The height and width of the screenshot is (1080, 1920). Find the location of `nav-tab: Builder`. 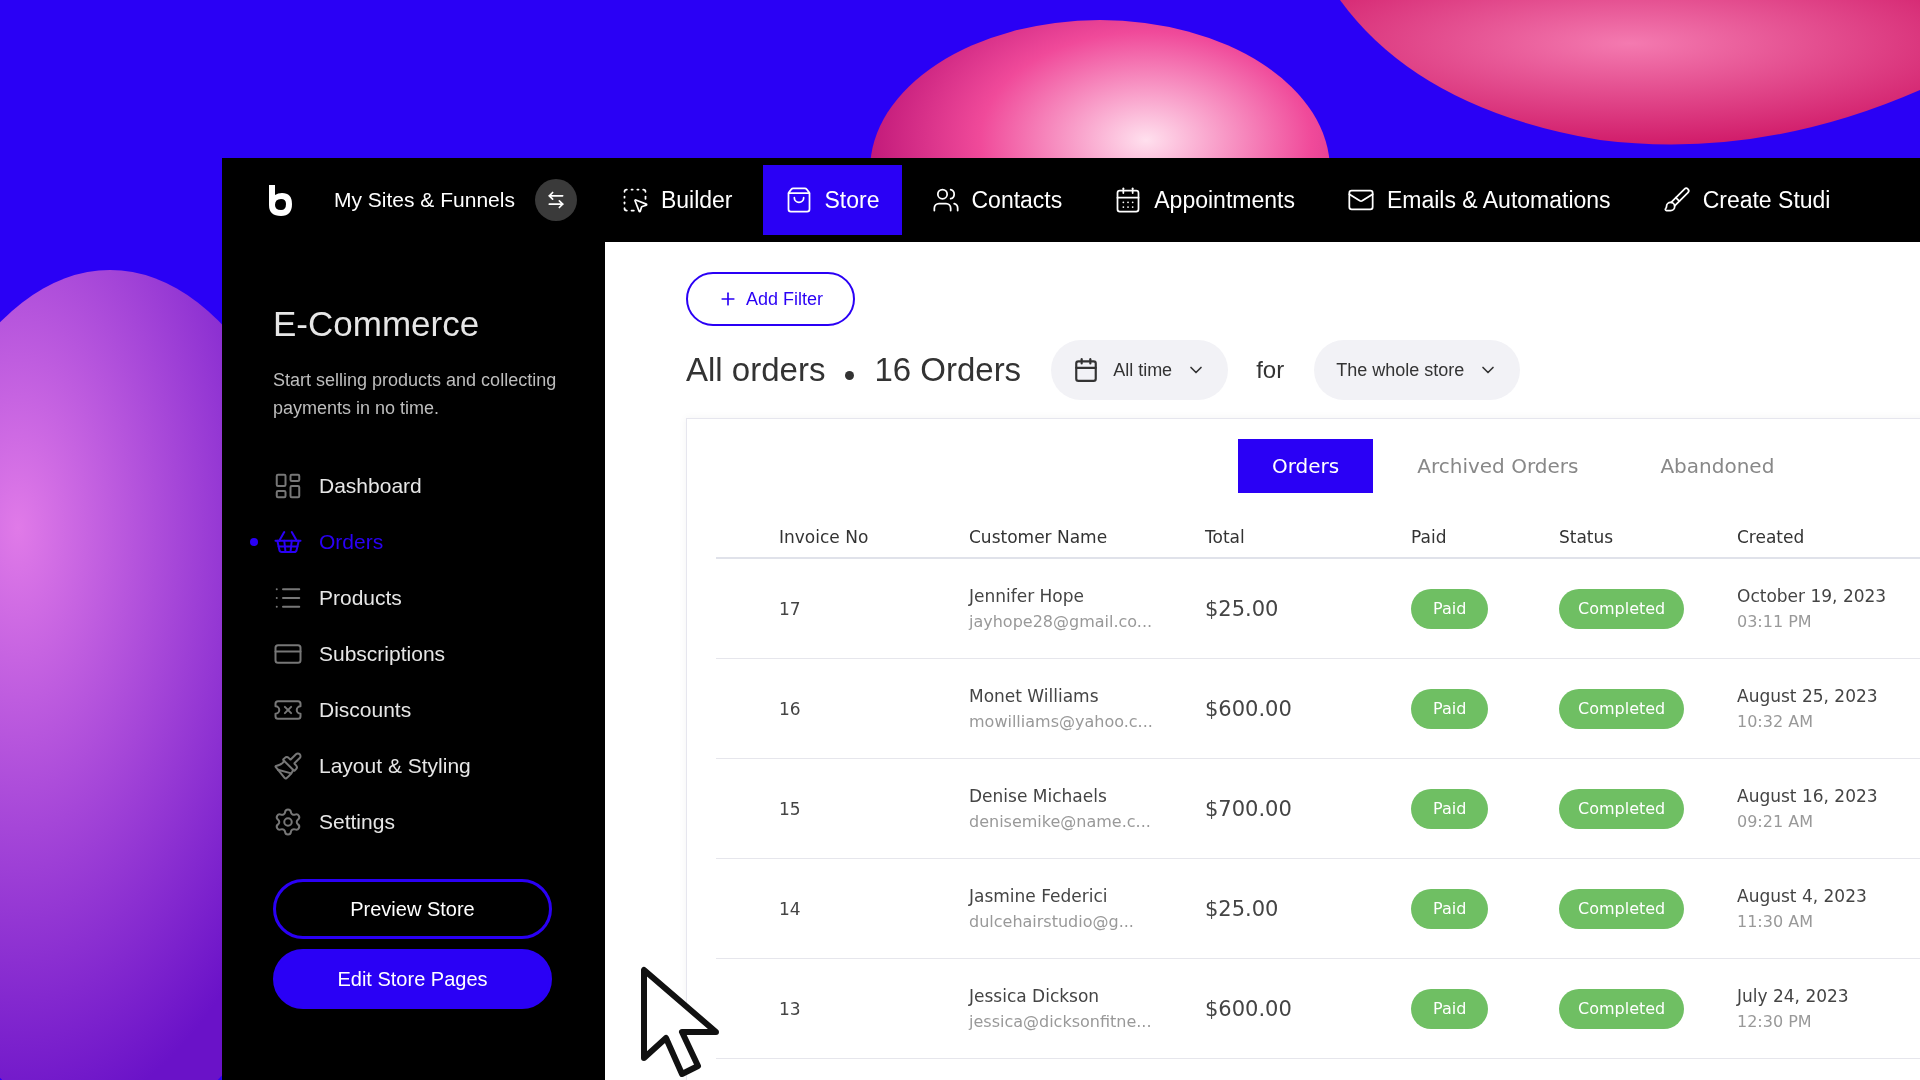

nav-tab: Builder is located at coordinates (676, 200).